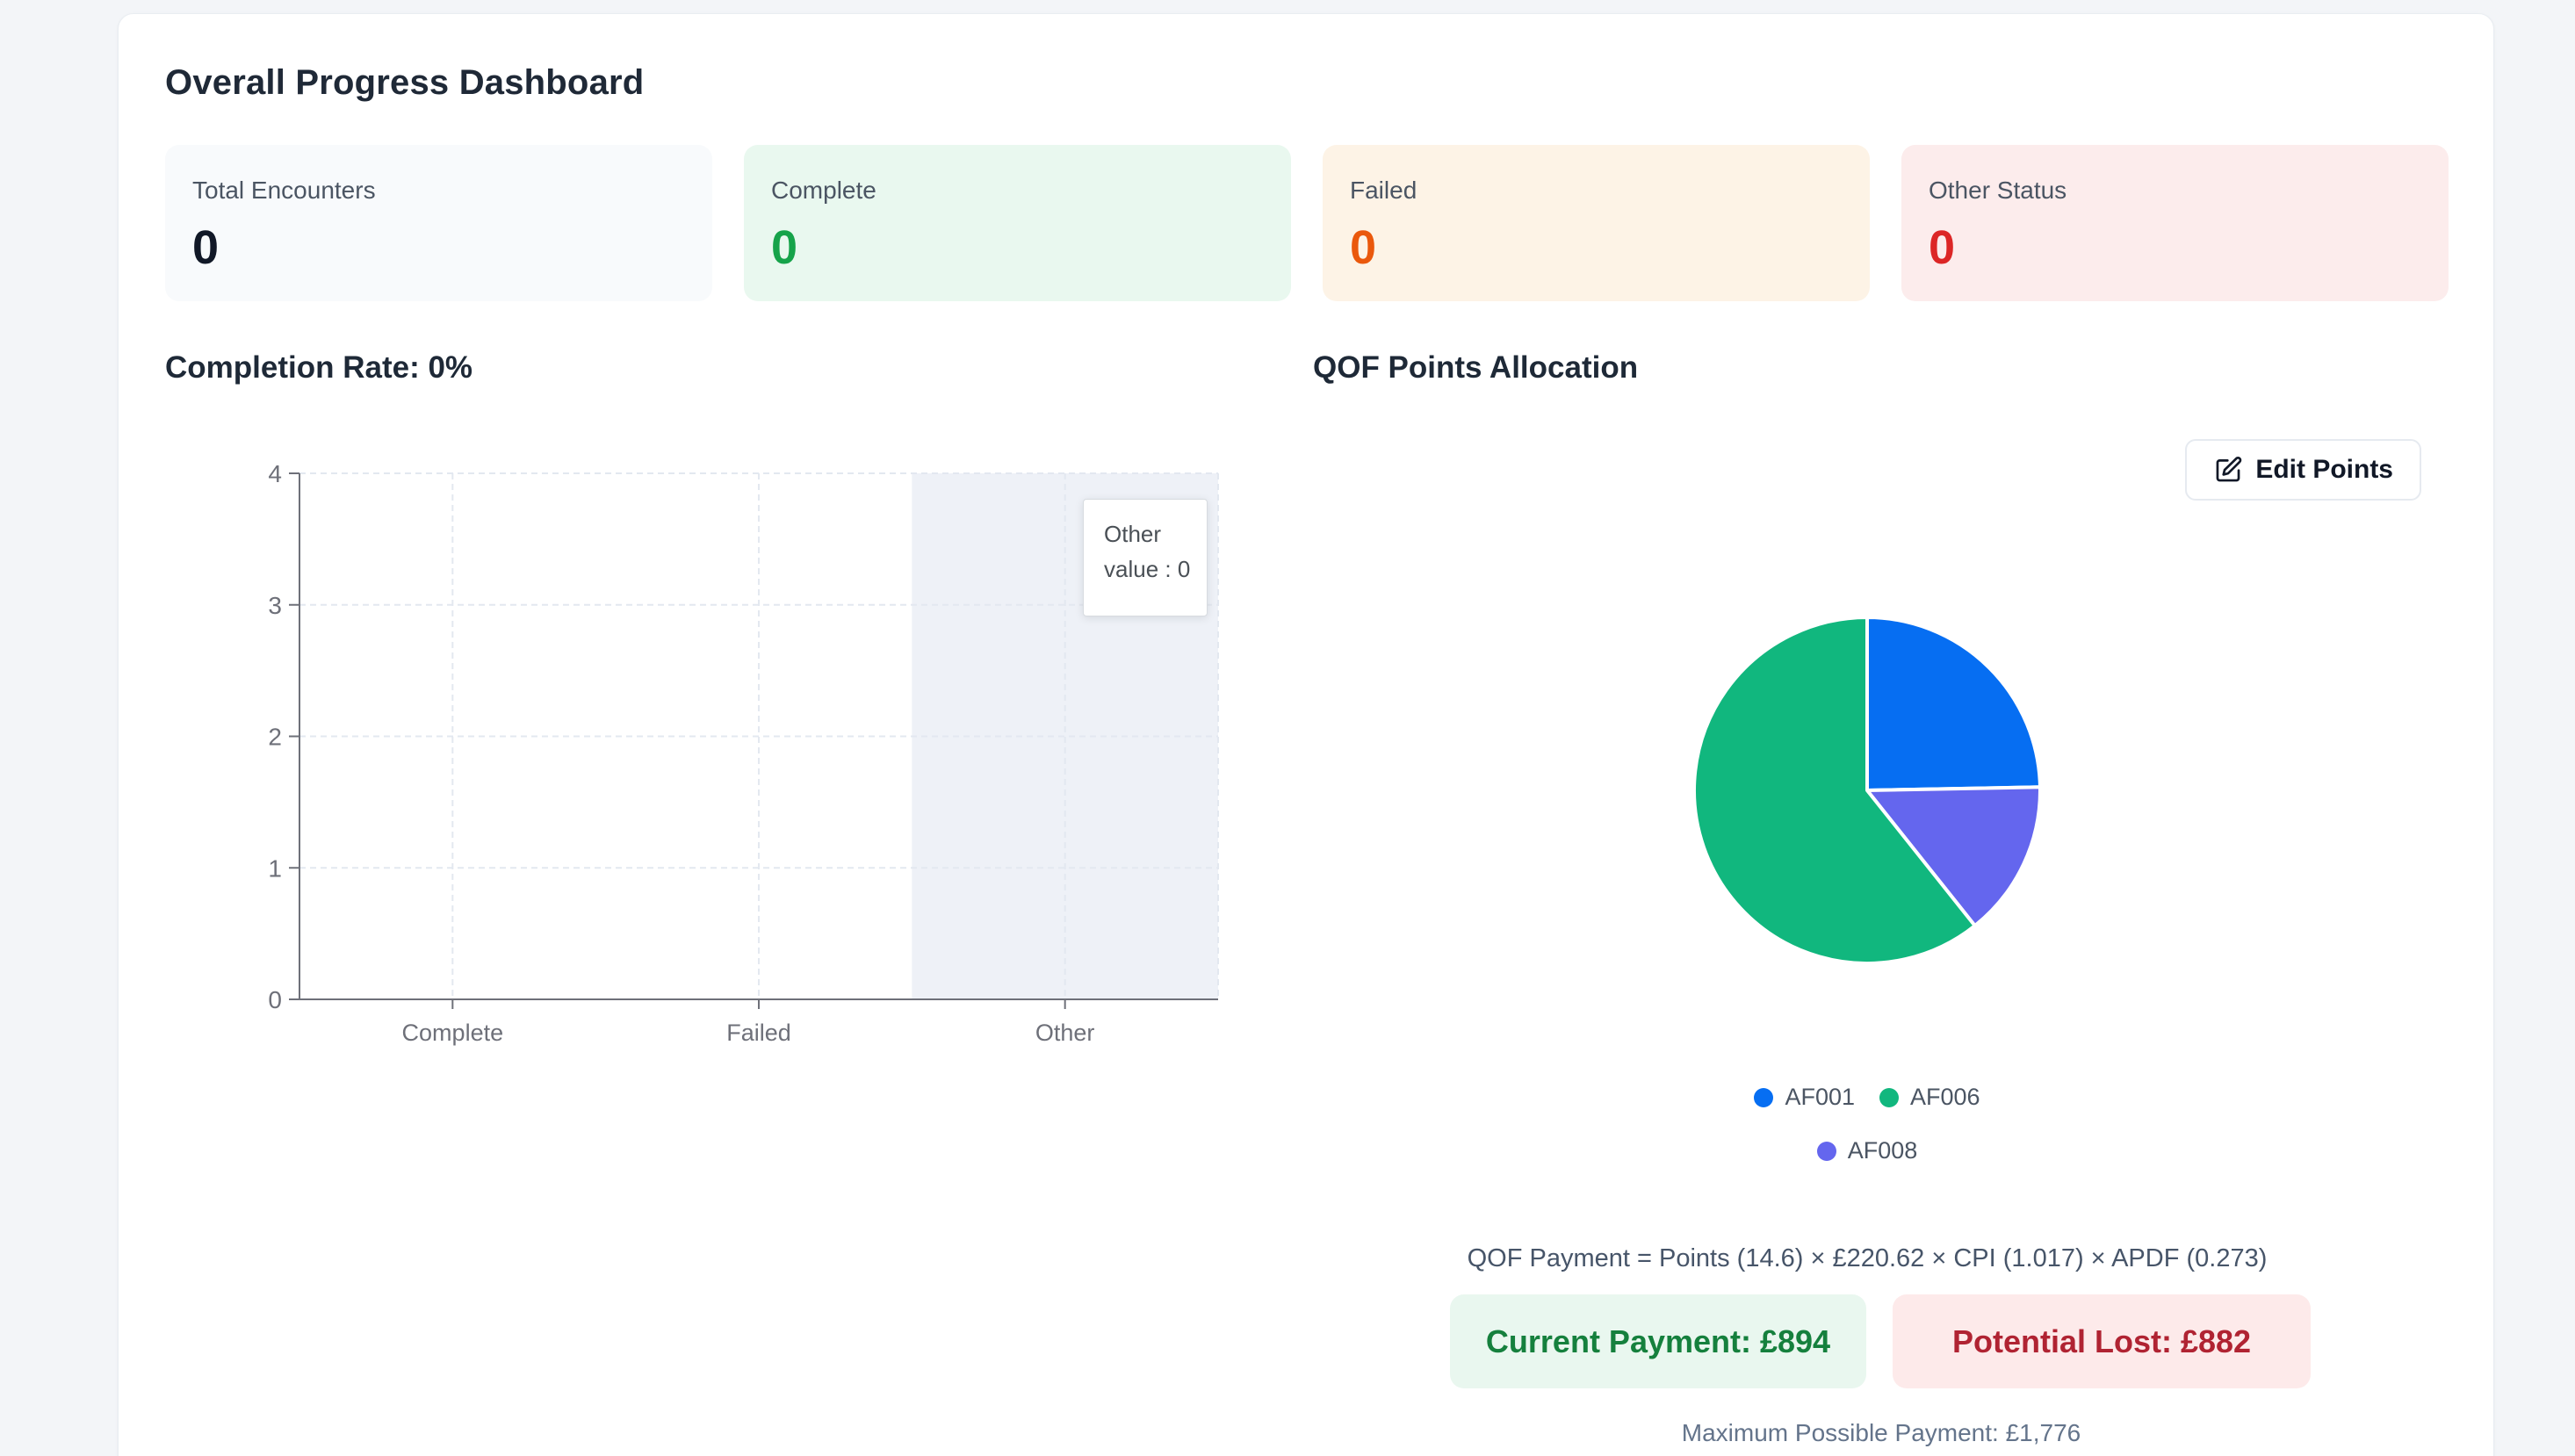 The height and width of the screenshot is (1456, 2575). What do you see at coordinates (275, 605) in the screenshot?
I see `svg-text: 3` at bounding box center [275, 605].